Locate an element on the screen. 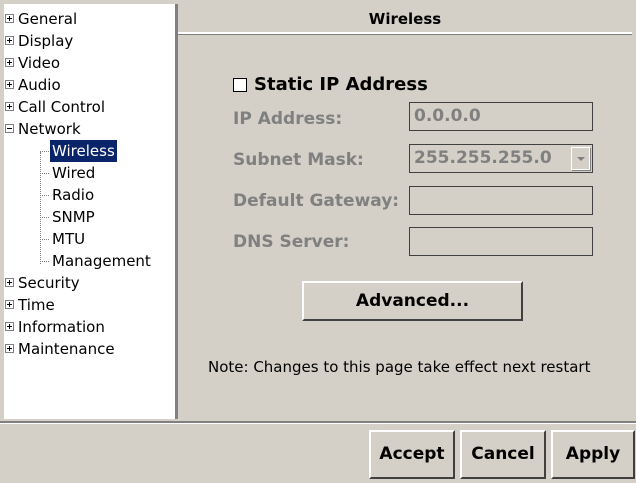  default-gateway-field is located at coordinates (501, 200).